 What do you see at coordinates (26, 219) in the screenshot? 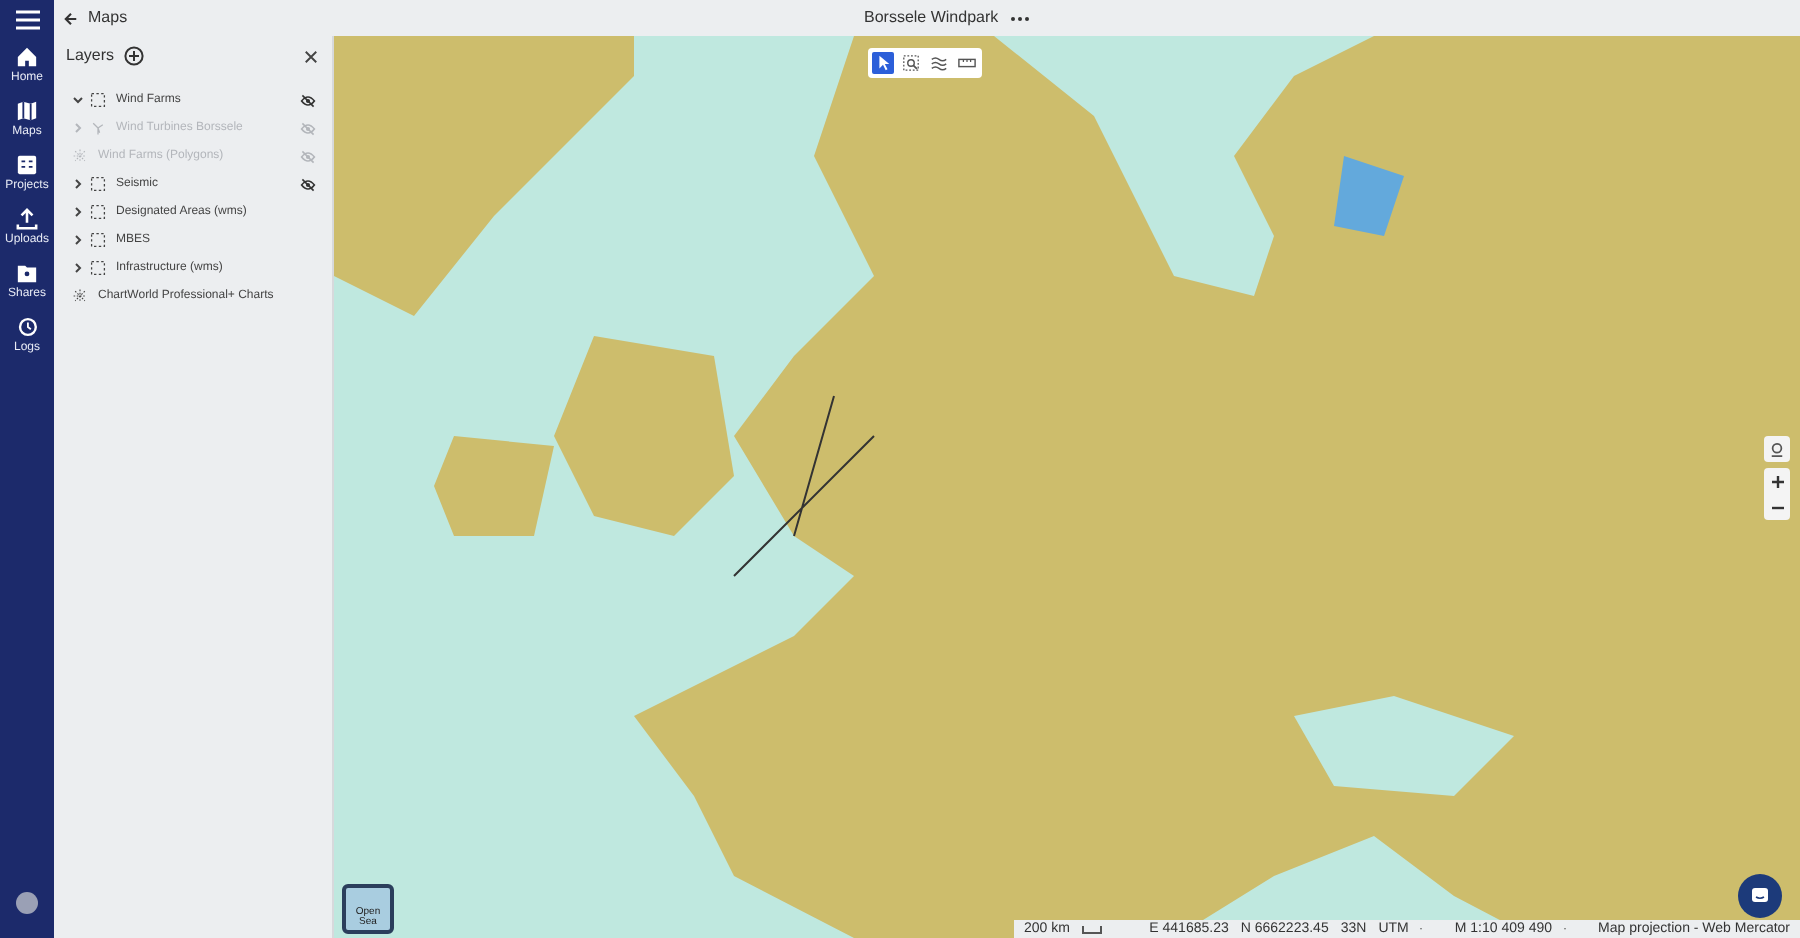
I see `upload-icon` at bounding box center [26, 219].